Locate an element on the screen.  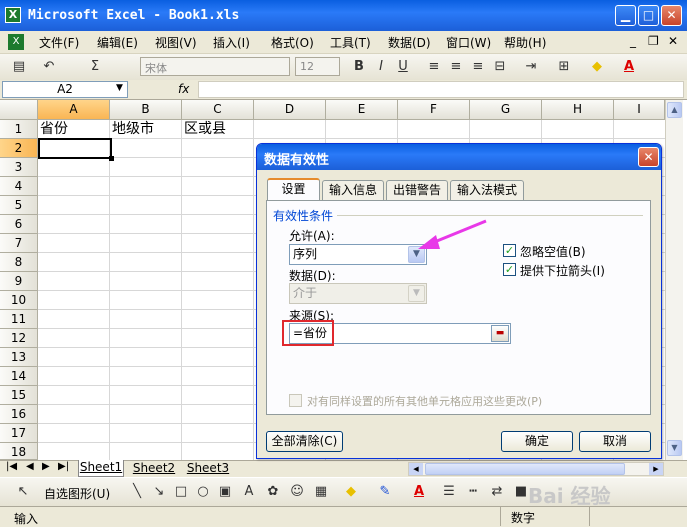
column-header: E is located at coordinates (362, 110).